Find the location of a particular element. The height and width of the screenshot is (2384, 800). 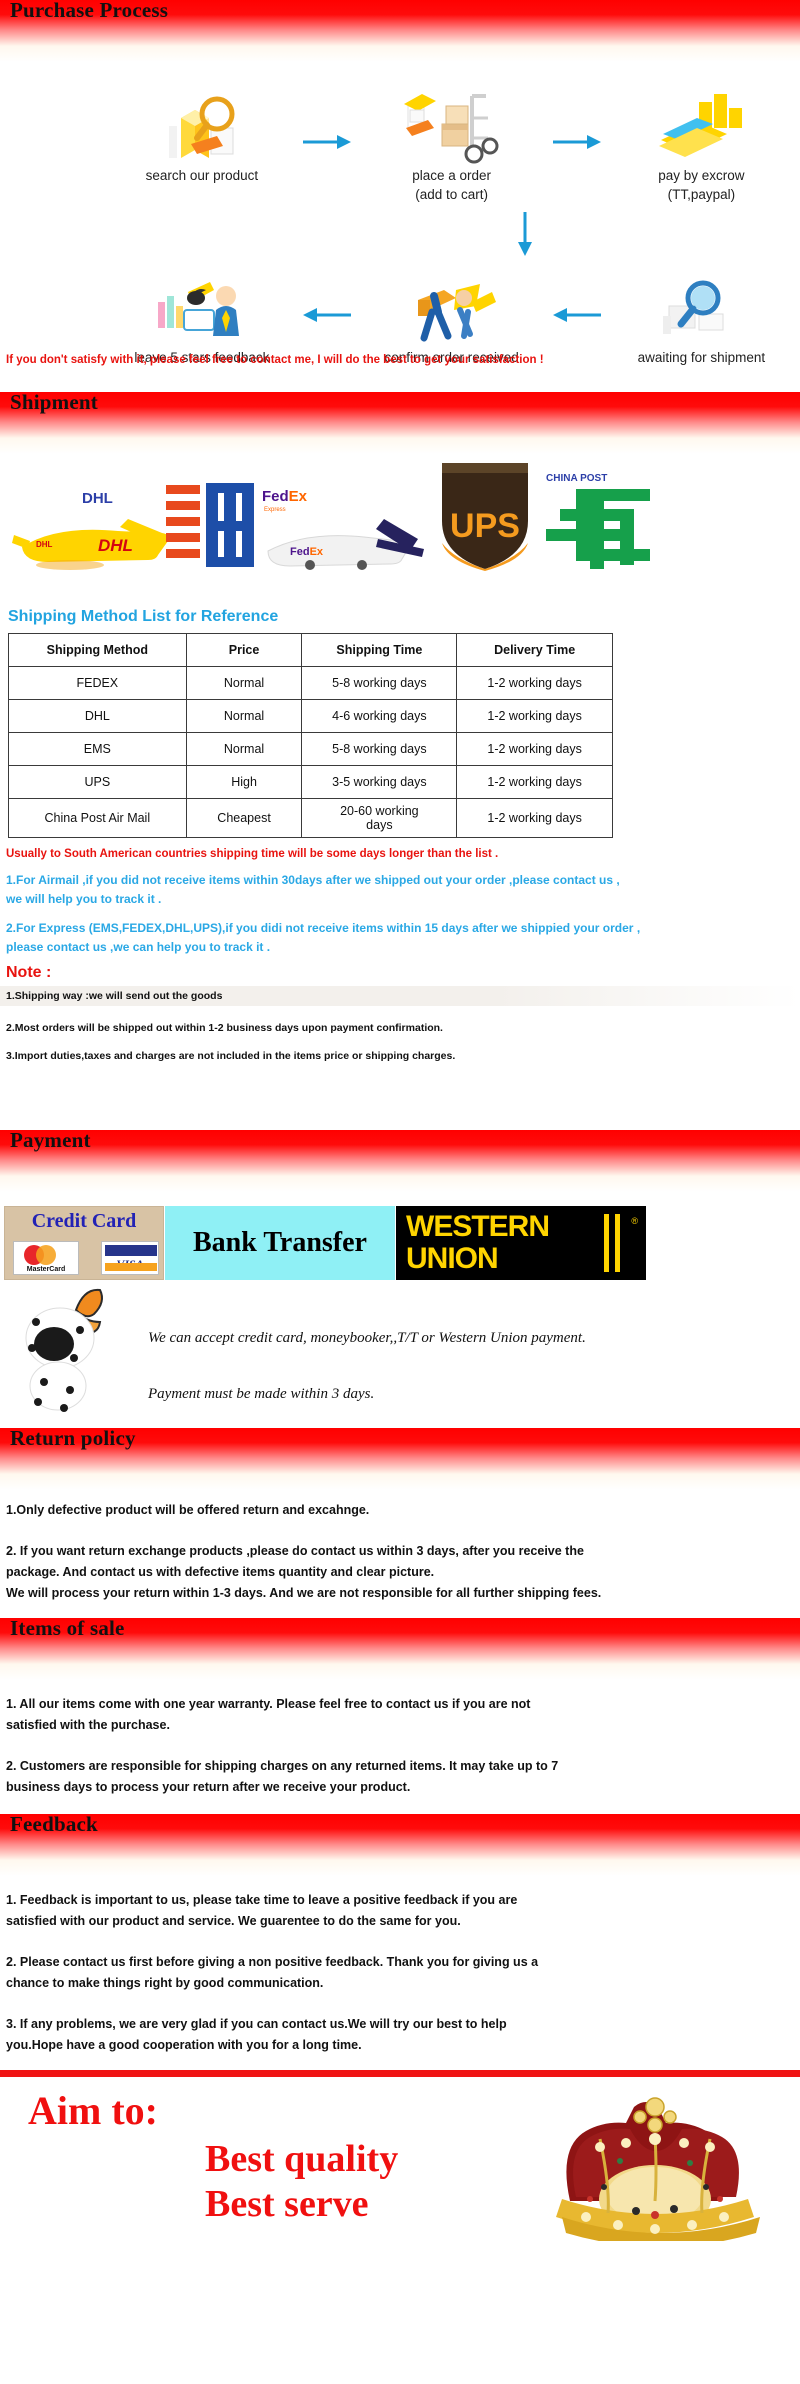

cell-method: UPS is located at coordinates (97, 782).